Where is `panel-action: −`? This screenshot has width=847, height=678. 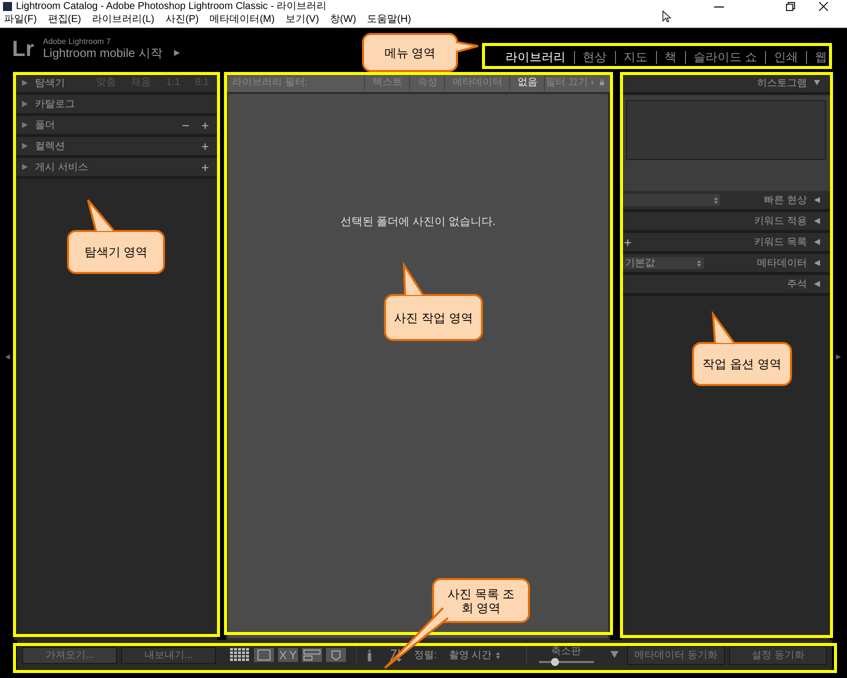
panel-action: − is located at coordinates (186, 125).